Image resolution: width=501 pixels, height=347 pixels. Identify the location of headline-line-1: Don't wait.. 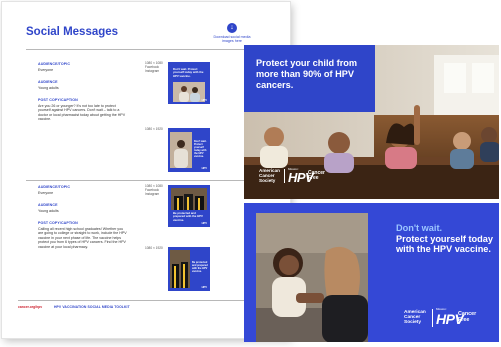
(419, 228).